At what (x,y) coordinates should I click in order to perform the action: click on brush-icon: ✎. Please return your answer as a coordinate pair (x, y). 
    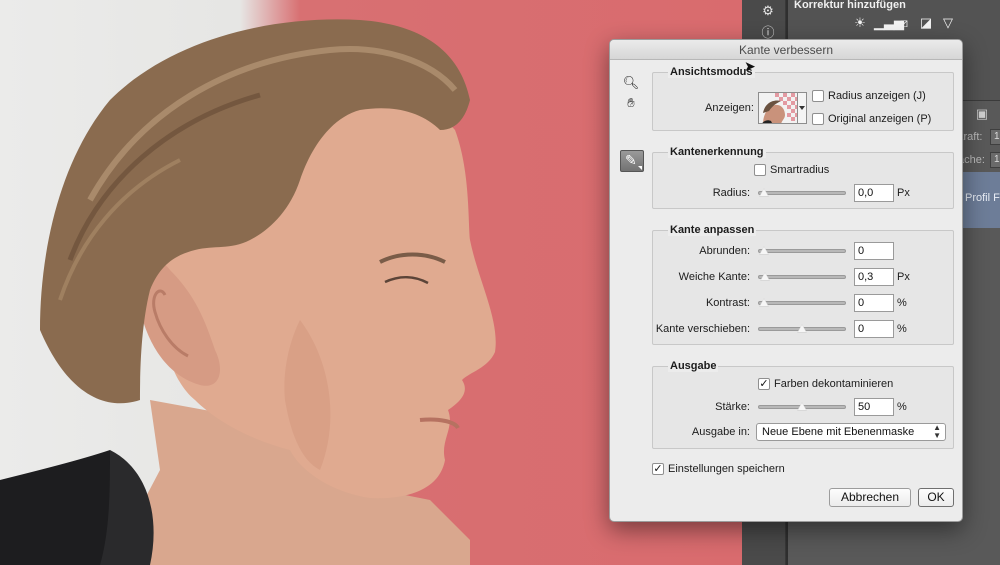
    Looking at the image, I should click on (631, 160).